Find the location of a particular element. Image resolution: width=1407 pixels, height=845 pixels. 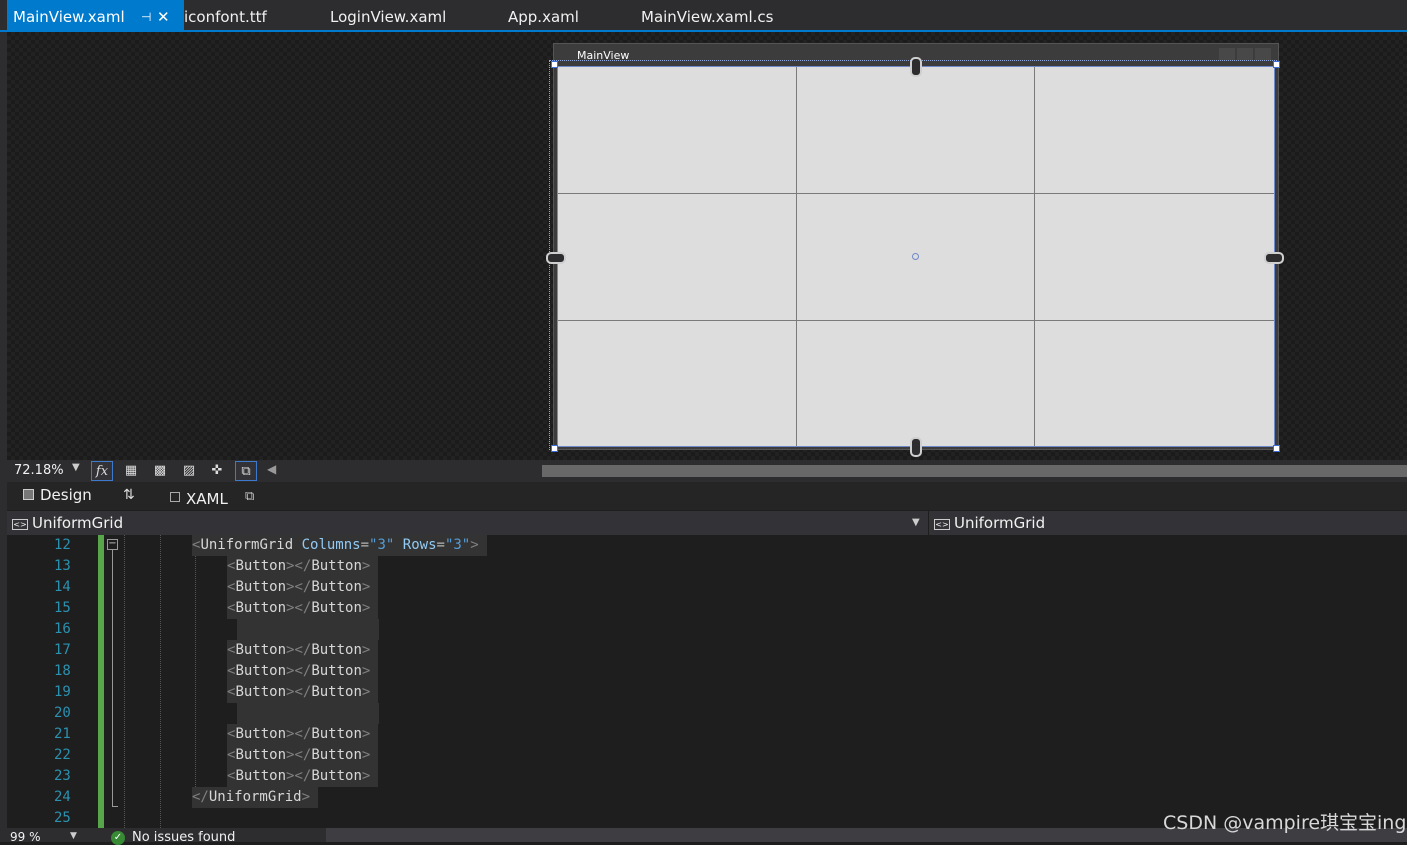

line-number: 25 is located at coordinates (62, 818).